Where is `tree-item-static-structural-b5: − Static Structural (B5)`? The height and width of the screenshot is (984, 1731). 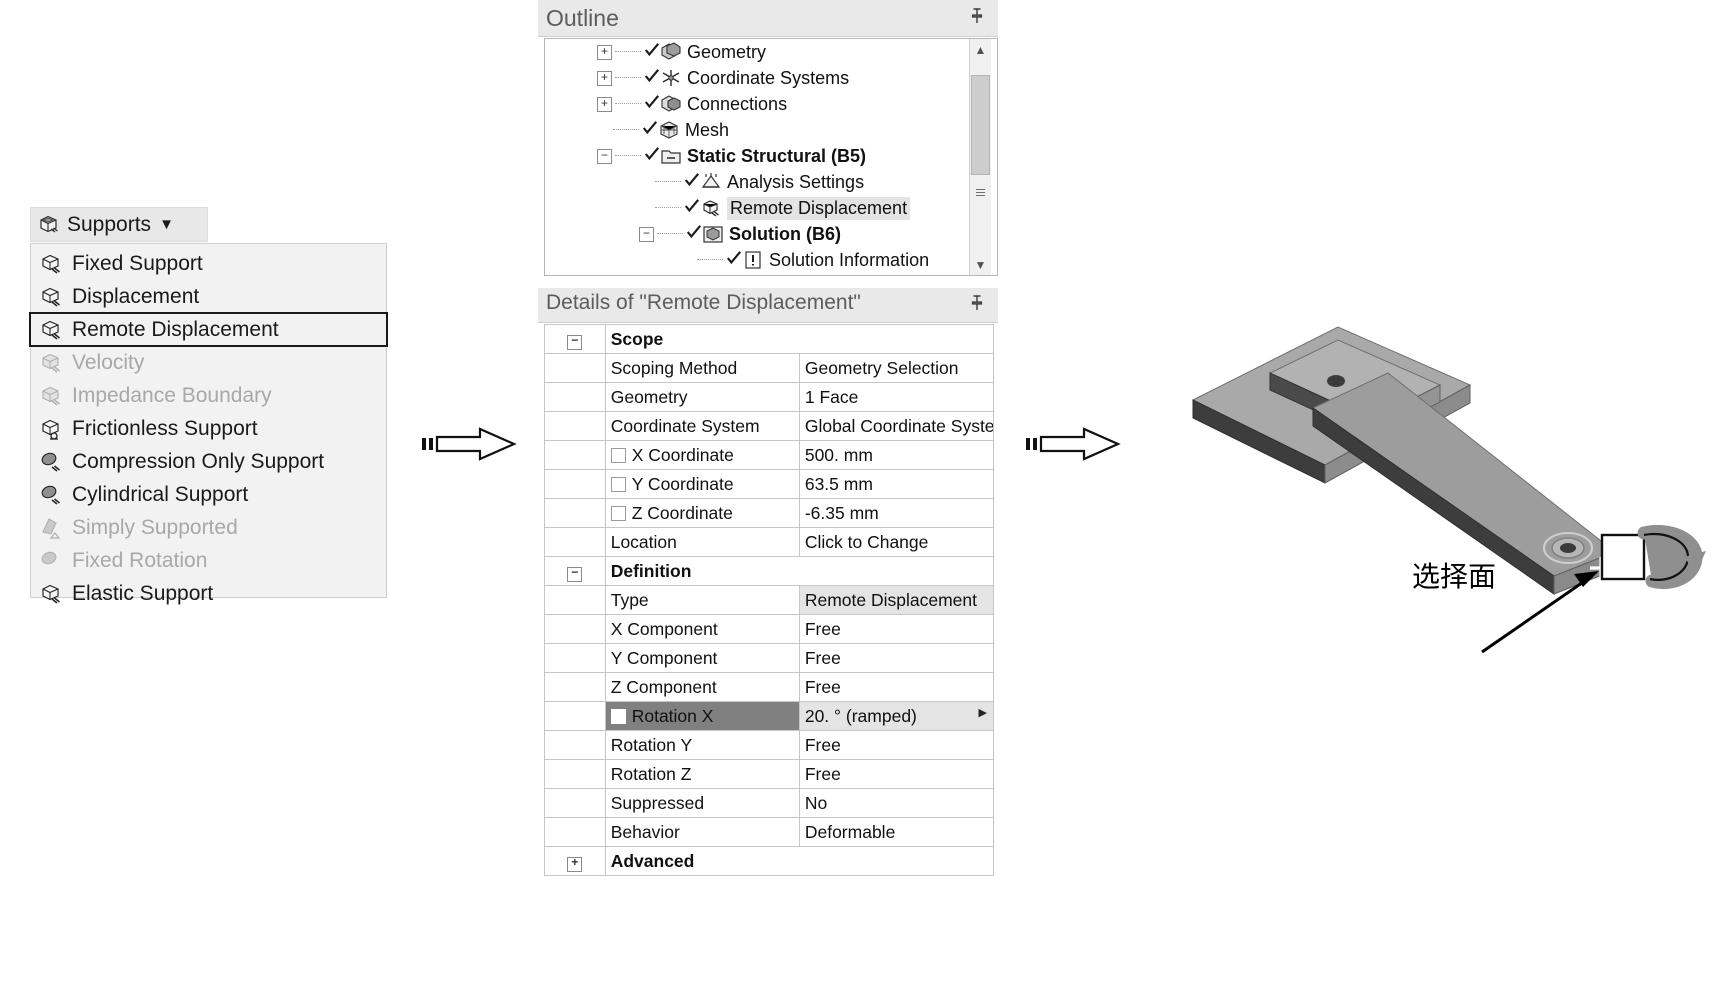
tree-item-static-structural-b5: − Static Structural (B5) is located at coordinates (771, 156).